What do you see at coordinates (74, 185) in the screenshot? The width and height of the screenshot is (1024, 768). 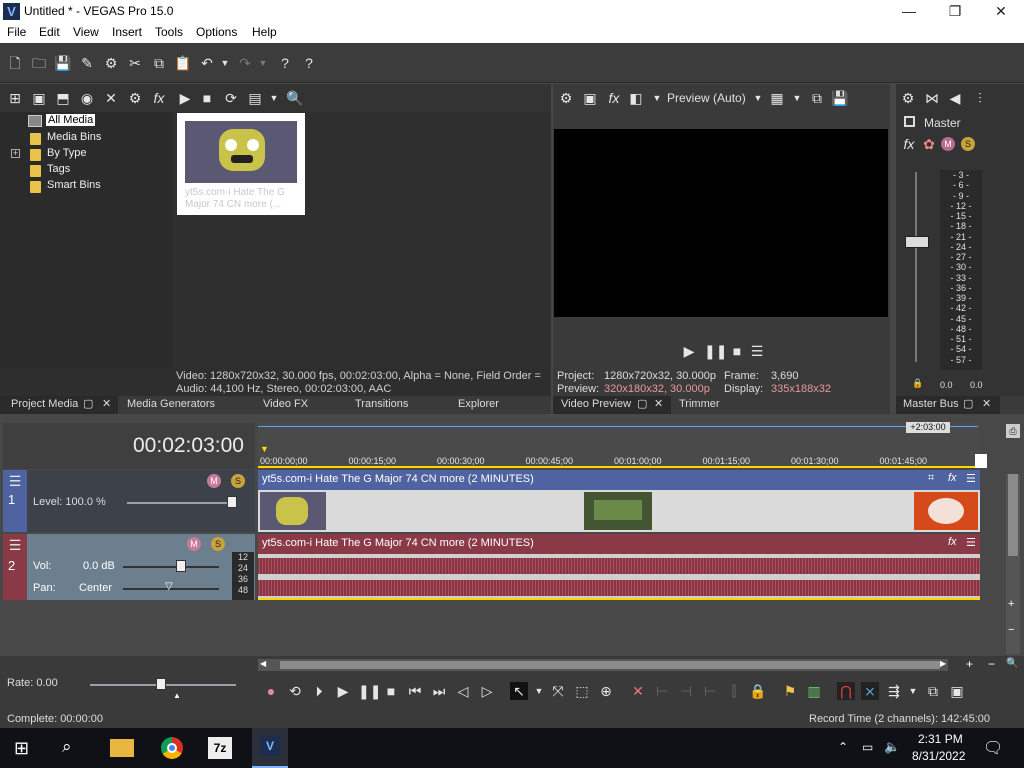 I see `tree-item-smart-bins: Smart Bins` at bounding box center [74, 185].